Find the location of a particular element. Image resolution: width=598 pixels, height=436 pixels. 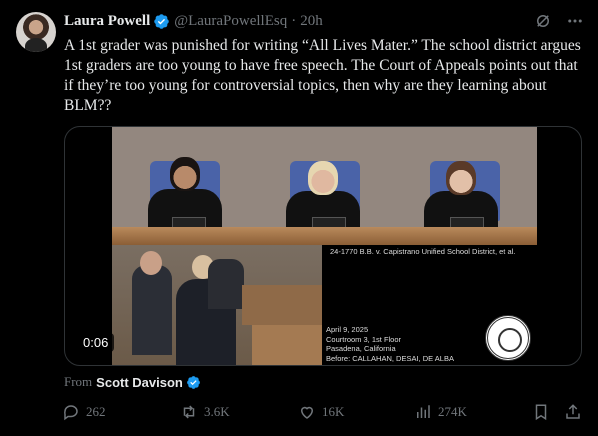

grok-icon is located at coordinates (543, 21).